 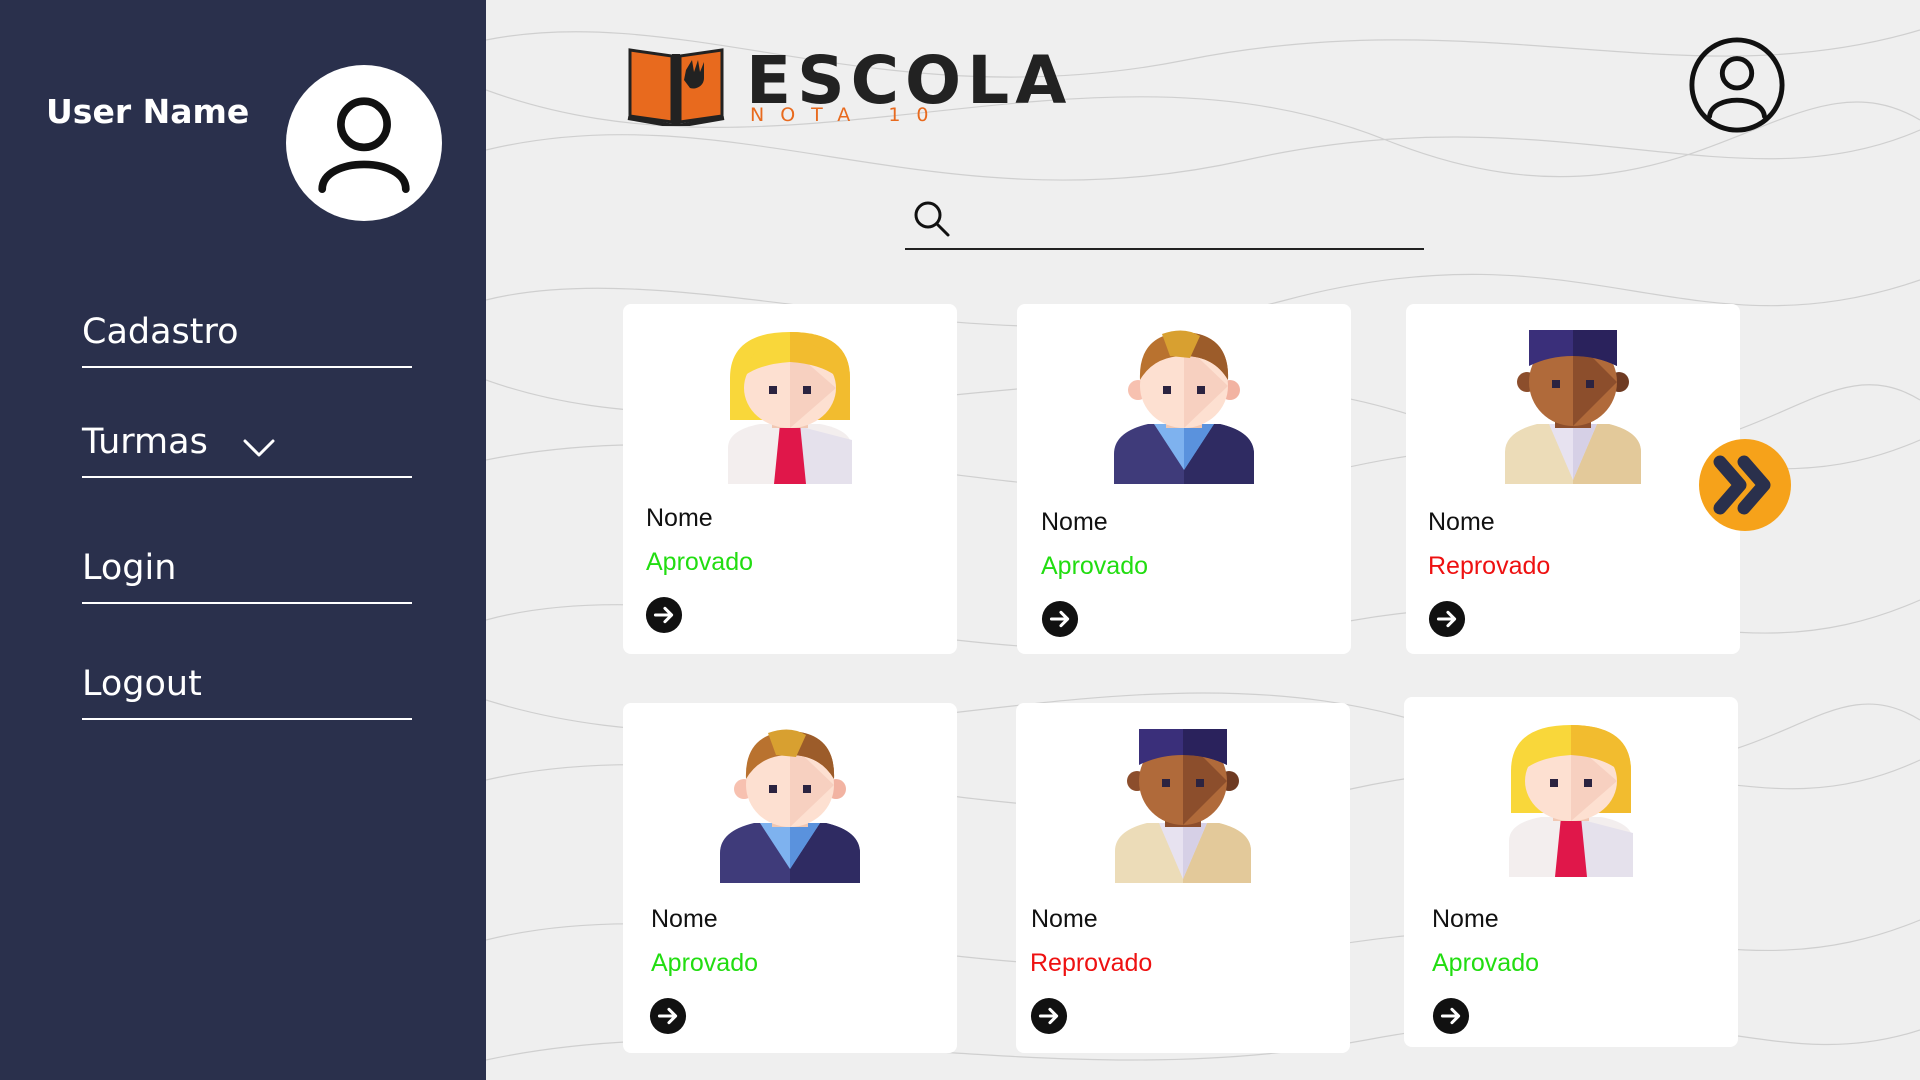 What do you see at coordinates (247, 570) in the screenshot?
I see `sidebar-item-login: Login` at bounding box center [247, 570].